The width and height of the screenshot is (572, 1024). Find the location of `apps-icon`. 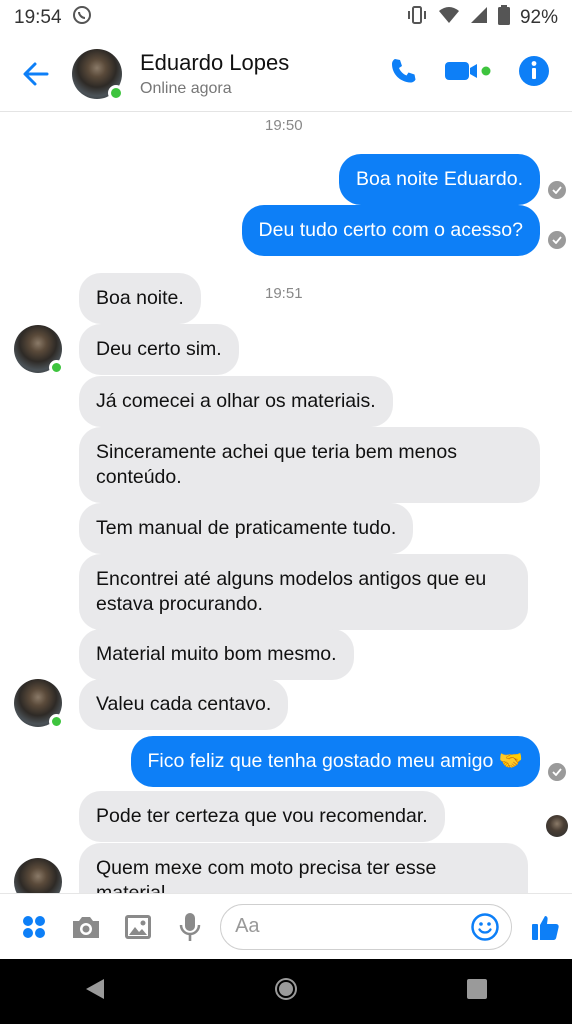

apps-icon is located at coordinates (34, 926).